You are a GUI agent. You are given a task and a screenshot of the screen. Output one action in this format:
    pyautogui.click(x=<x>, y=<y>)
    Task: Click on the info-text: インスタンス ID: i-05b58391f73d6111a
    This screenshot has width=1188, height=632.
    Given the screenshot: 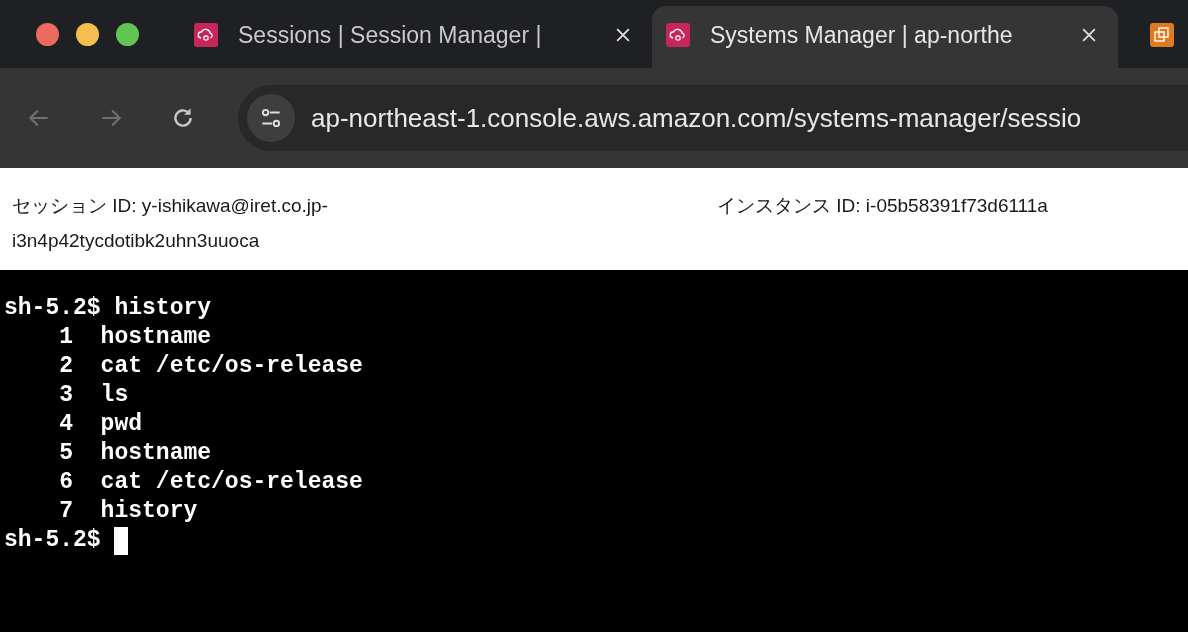 What is the action you would take?
    pyautogui.click(x=882, y=206)
    